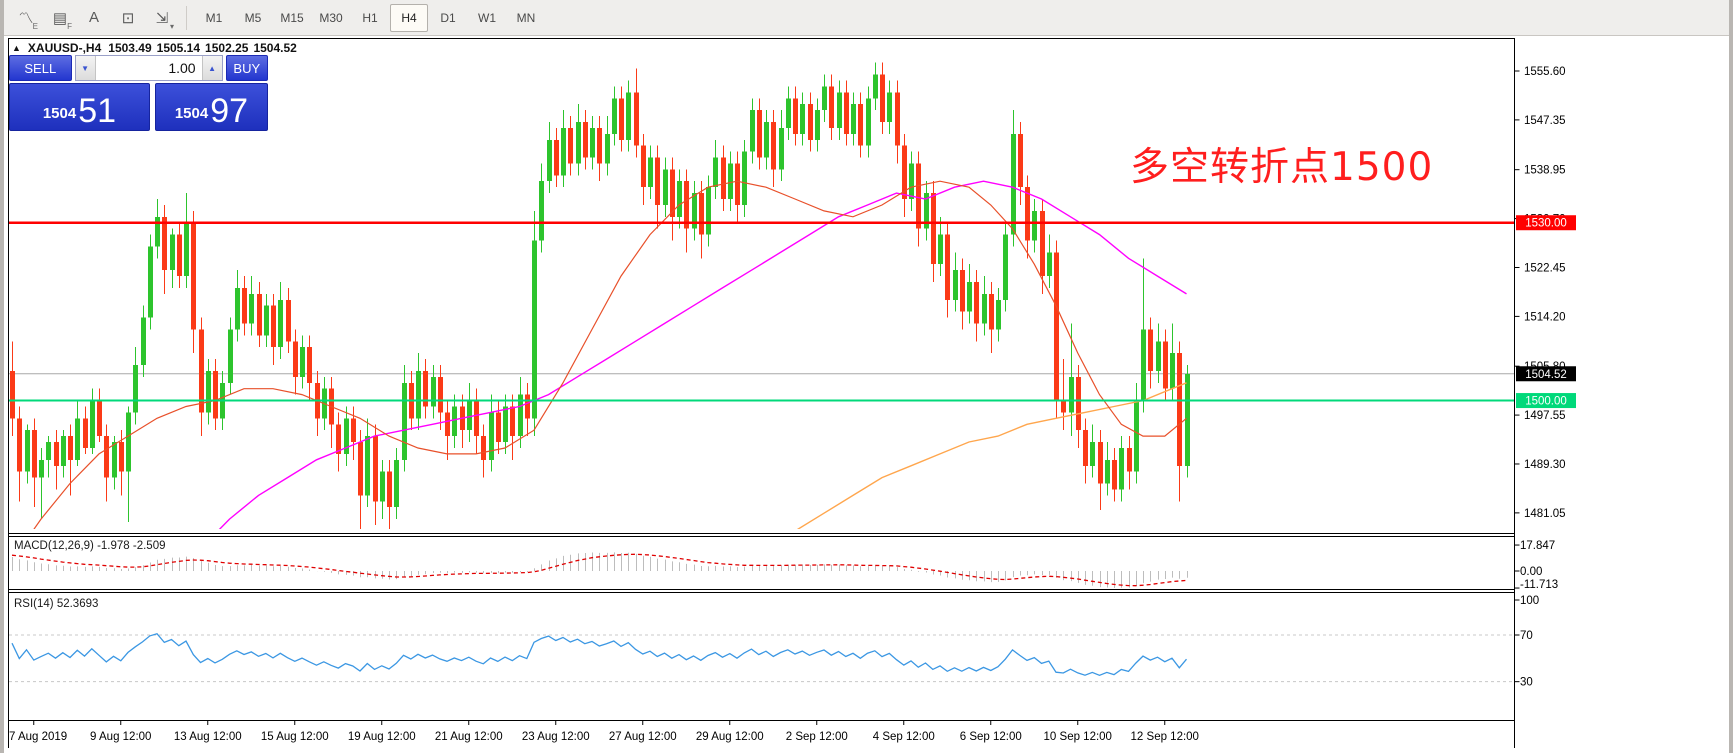  I want to click on bid-price-small: 1504, so click(59, 113).